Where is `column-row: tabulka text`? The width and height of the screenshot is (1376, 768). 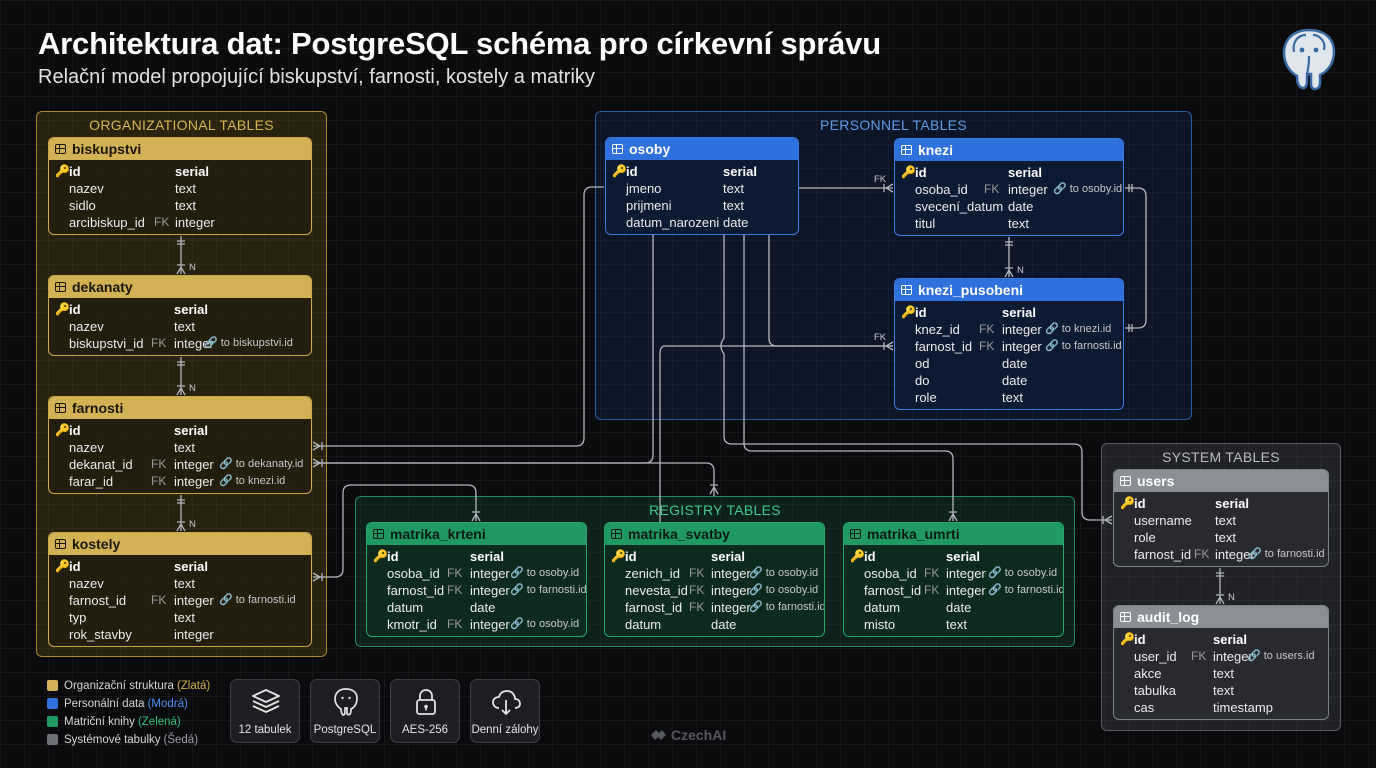 column-row: tabulka text is located at coordinates (1221, 690).